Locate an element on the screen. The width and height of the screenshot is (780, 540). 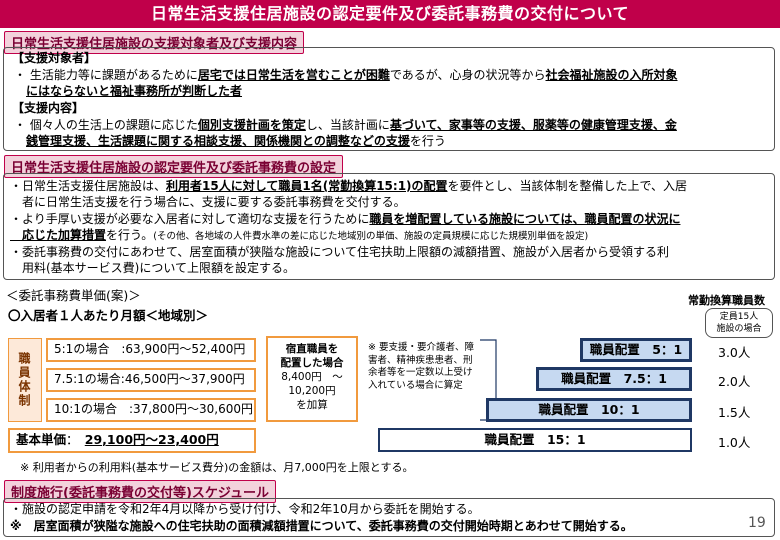
req-line2: 者に日常生活支援を行う場合に、支援に要する委託事務費を交付する。 is located at coordinates (208, 202).